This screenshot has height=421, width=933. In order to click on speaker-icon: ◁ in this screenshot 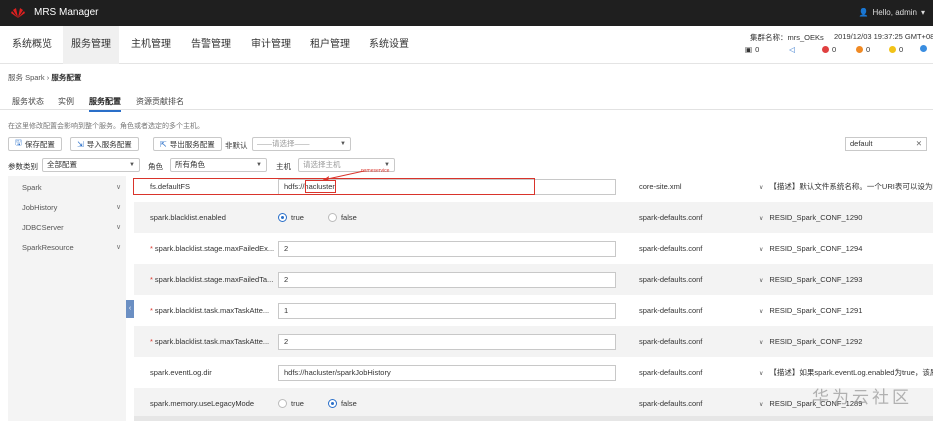, I will do `click(792, 49)`.